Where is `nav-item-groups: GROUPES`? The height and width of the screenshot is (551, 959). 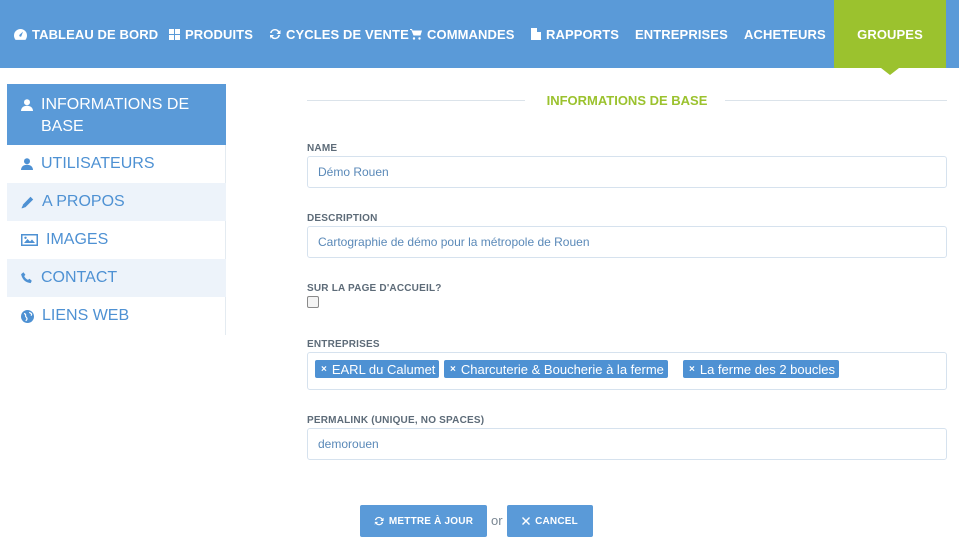
nav-item-groups: GROUPES is located at coordinates (890, 37).